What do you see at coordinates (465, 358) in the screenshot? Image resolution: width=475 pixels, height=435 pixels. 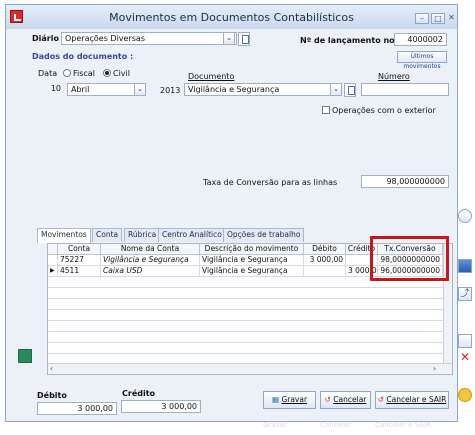 I see `delete-icon: ✕` at bounding box center [465, 358].